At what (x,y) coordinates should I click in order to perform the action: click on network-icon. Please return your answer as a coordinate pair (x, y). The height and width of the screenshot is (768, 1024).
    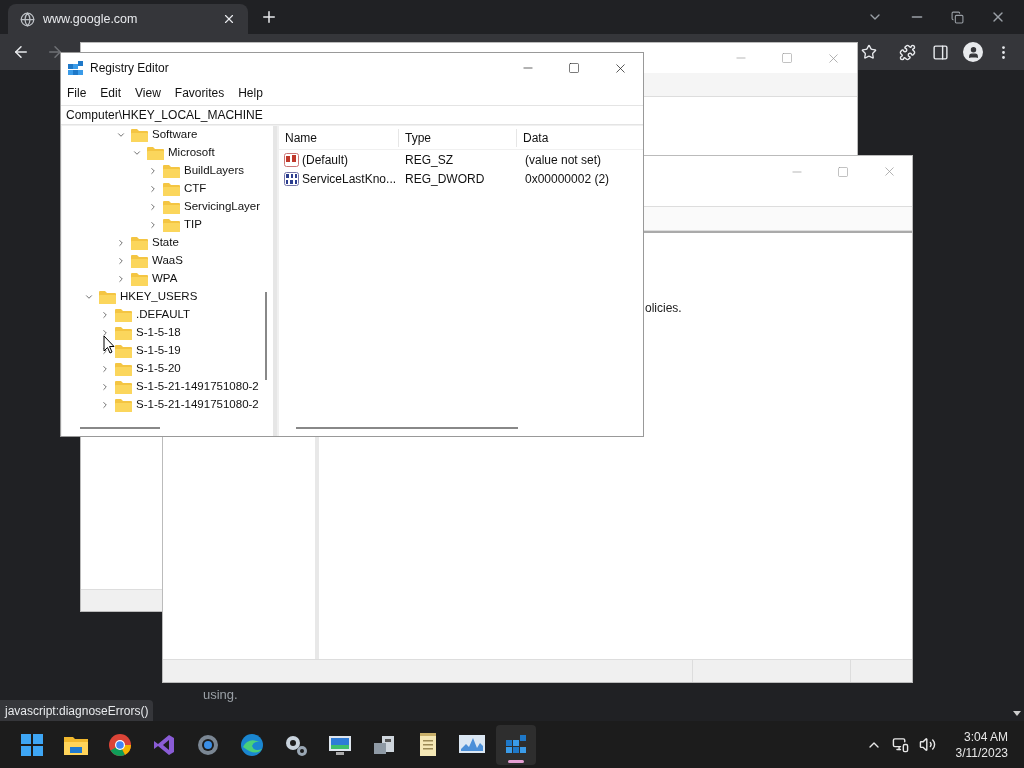
    Looking at the image, I should click on (900, 744).